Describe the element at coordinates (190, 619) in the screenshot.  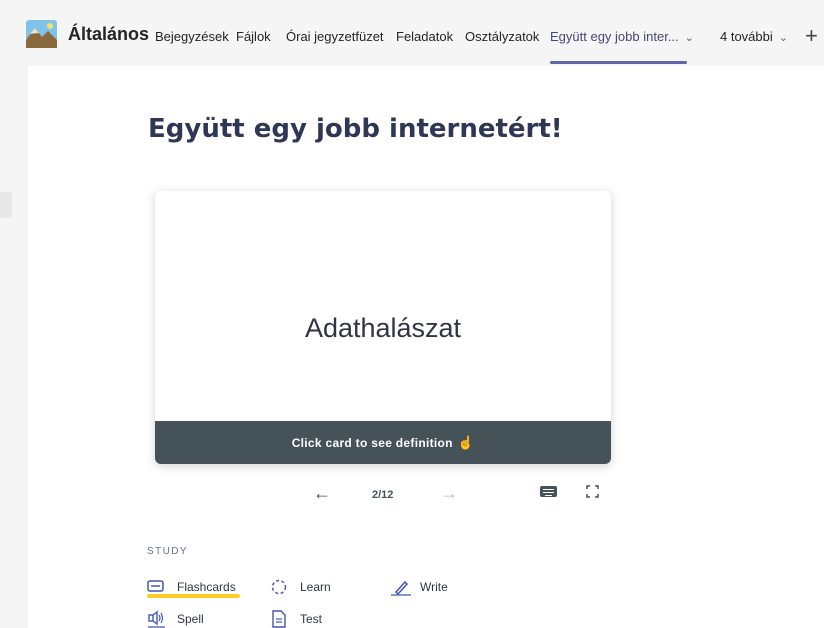
I see `study-mode-label: Spell` at that location.